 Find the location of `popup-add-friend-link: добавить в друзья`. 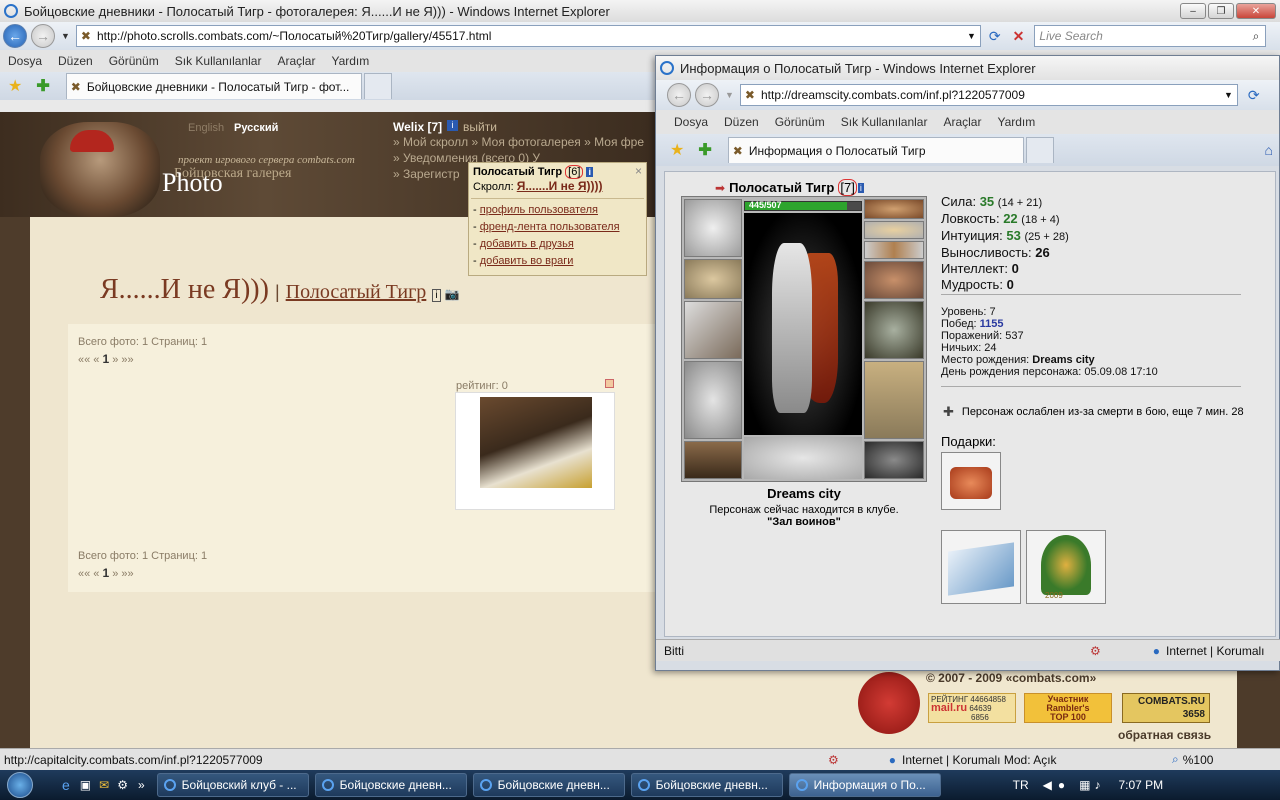

popup-add-friend-link: добавить в друзья is located at coordinates (527, 244).